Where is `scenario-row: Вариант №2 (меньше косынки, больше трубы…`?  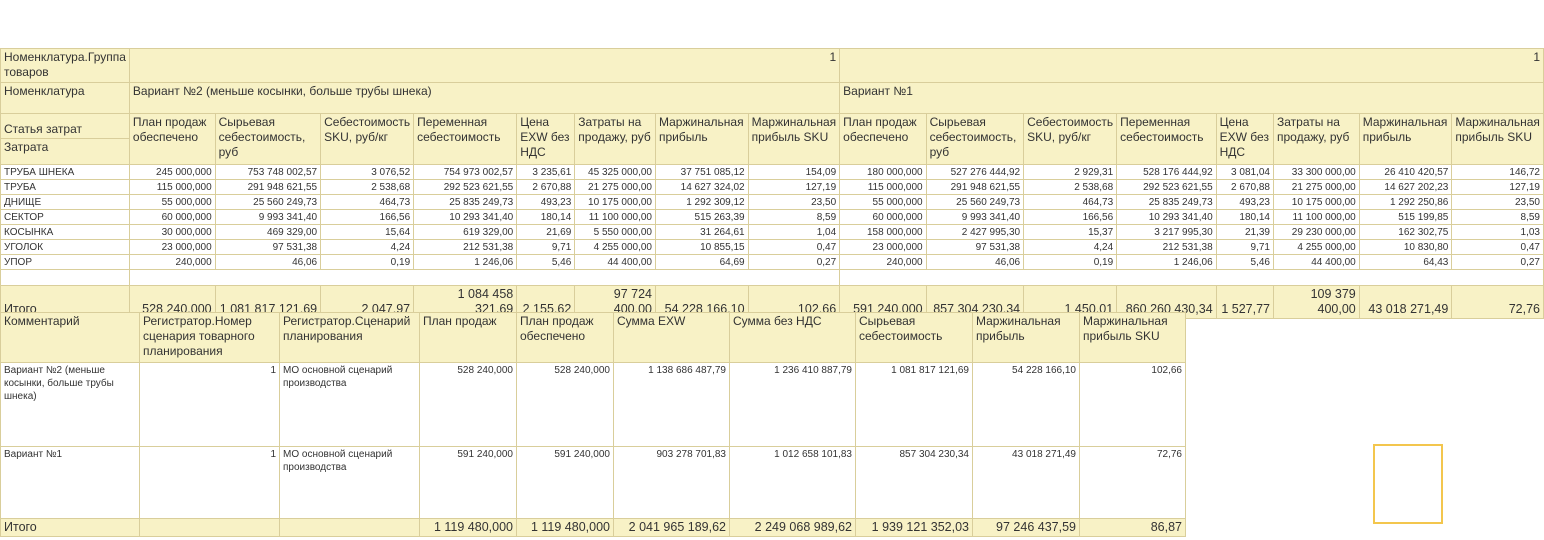 scenario-row: Вариант №2 (меньше косынки, больше трубы… is located at coordinates (593, 404).